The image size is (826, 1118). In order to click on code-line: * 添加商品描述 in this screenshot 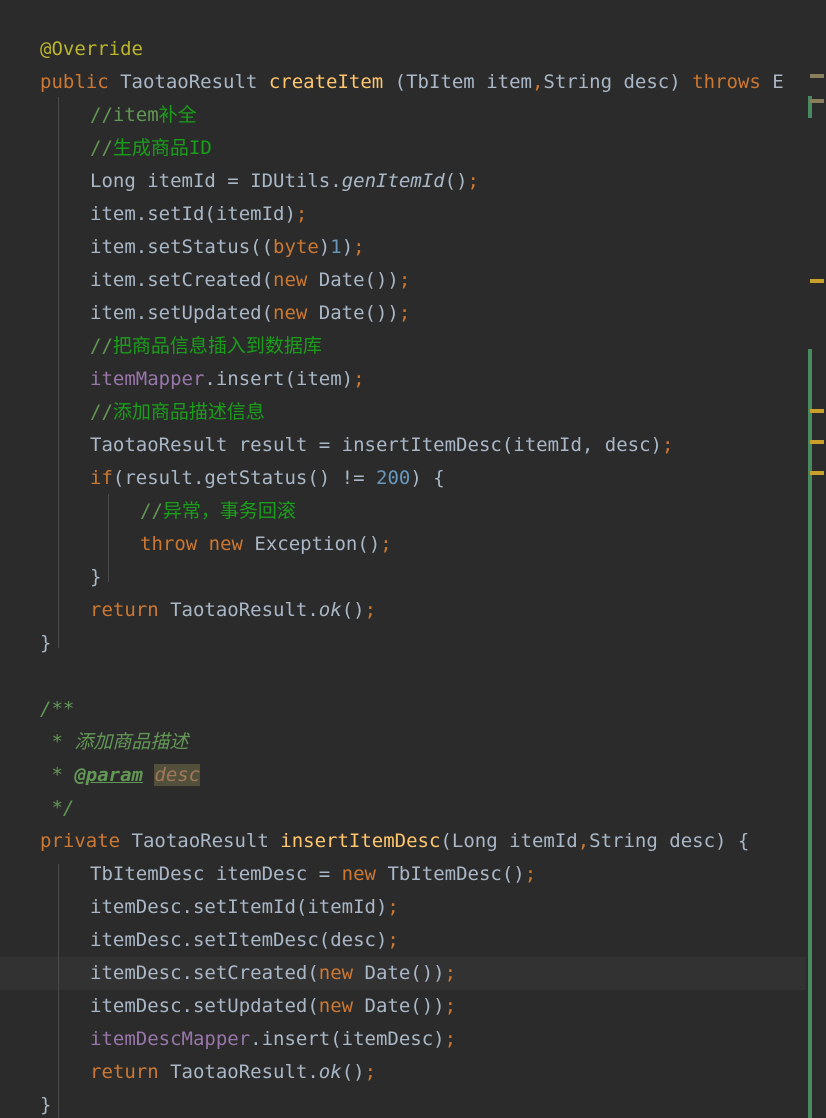, I will do `click(403, 742)`.